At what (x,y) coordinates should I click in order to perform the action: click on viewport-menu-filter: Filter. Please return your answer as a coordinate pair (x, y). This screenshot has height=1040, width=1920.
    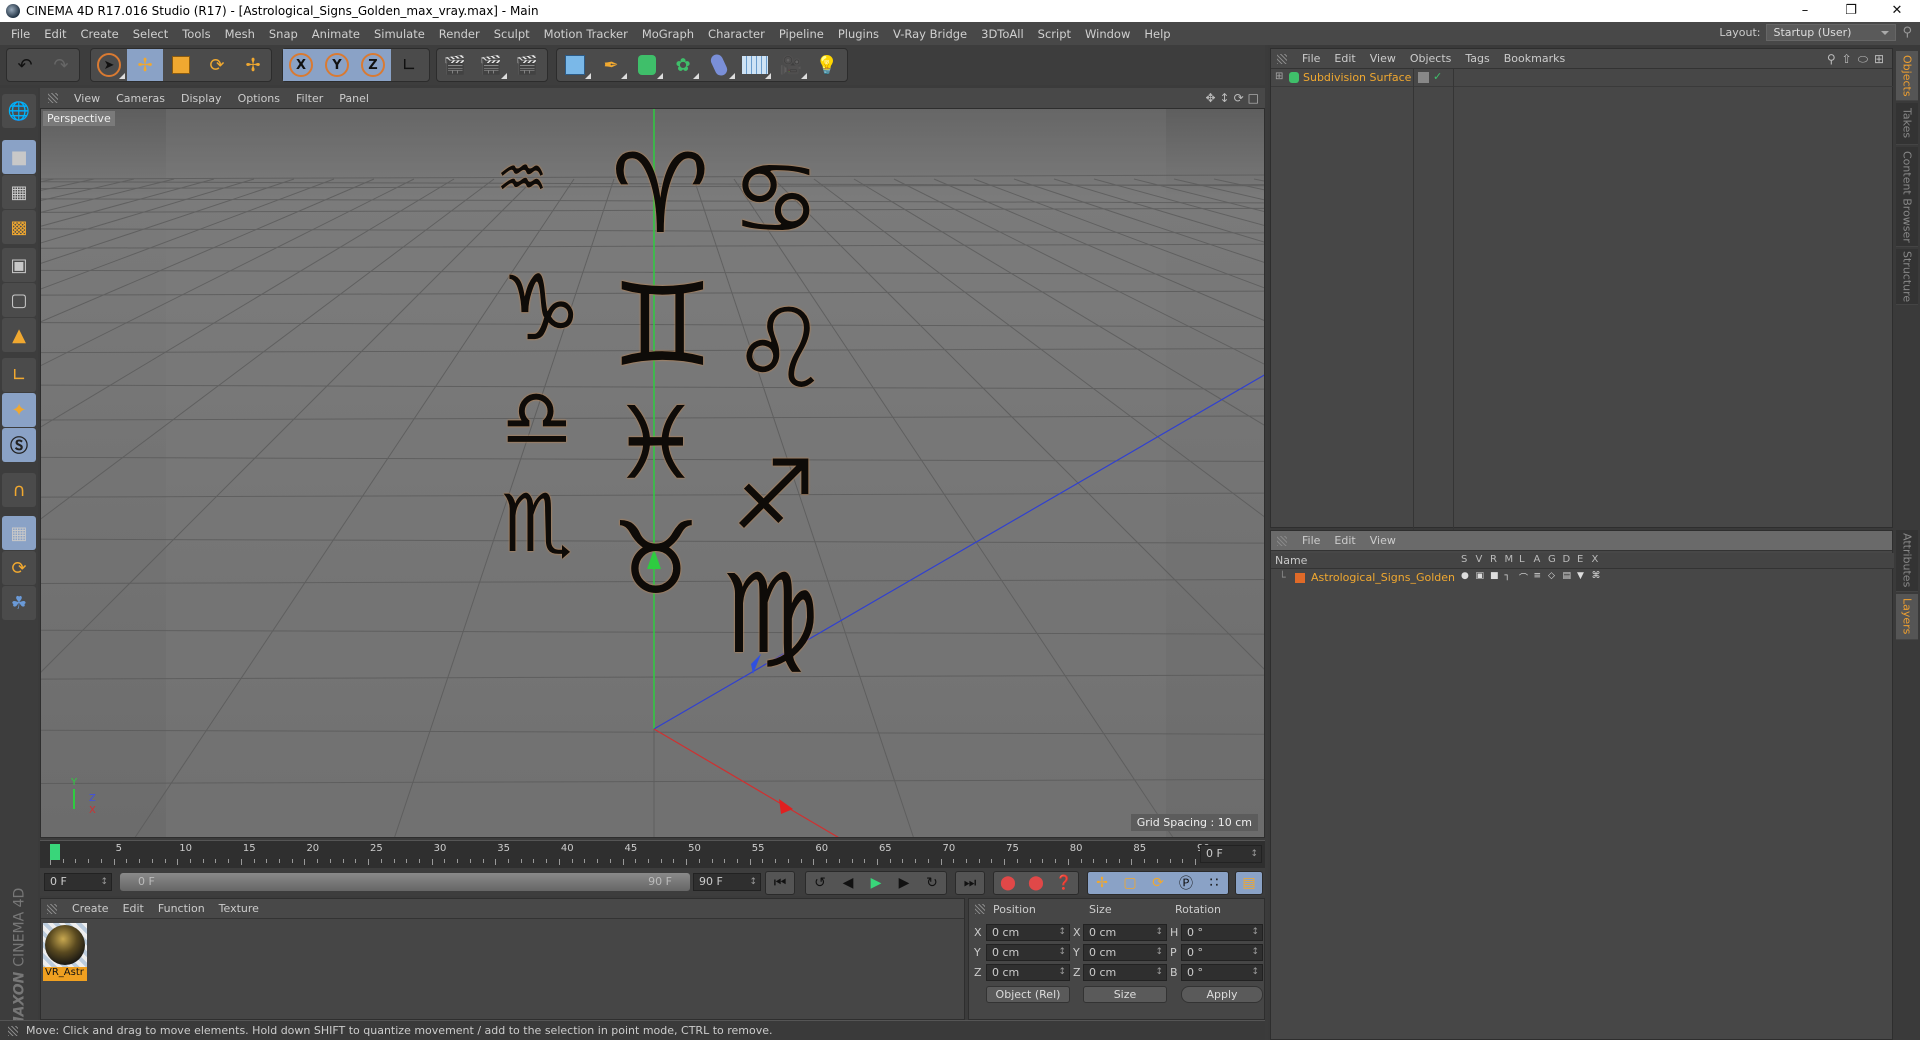
    Looking at the image, I should click on (309, 98).